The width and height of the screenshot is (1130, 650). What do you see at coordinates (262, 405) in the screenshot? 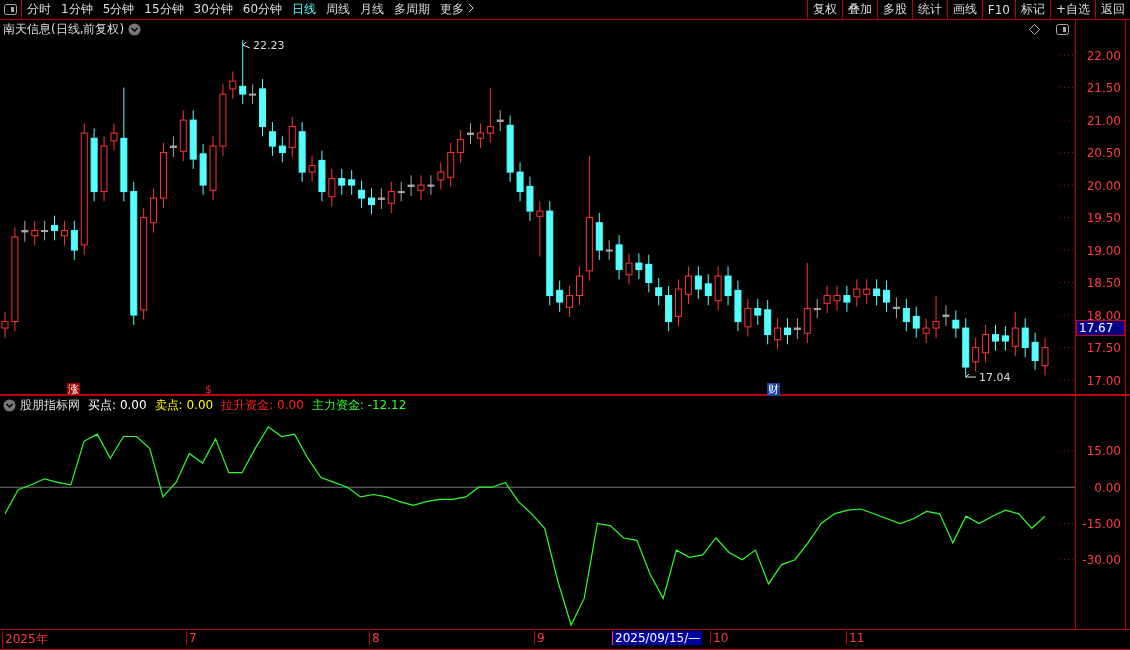
I see `indicator-legend: 拉升资金: 0.00` at bounding box center [262, 405].